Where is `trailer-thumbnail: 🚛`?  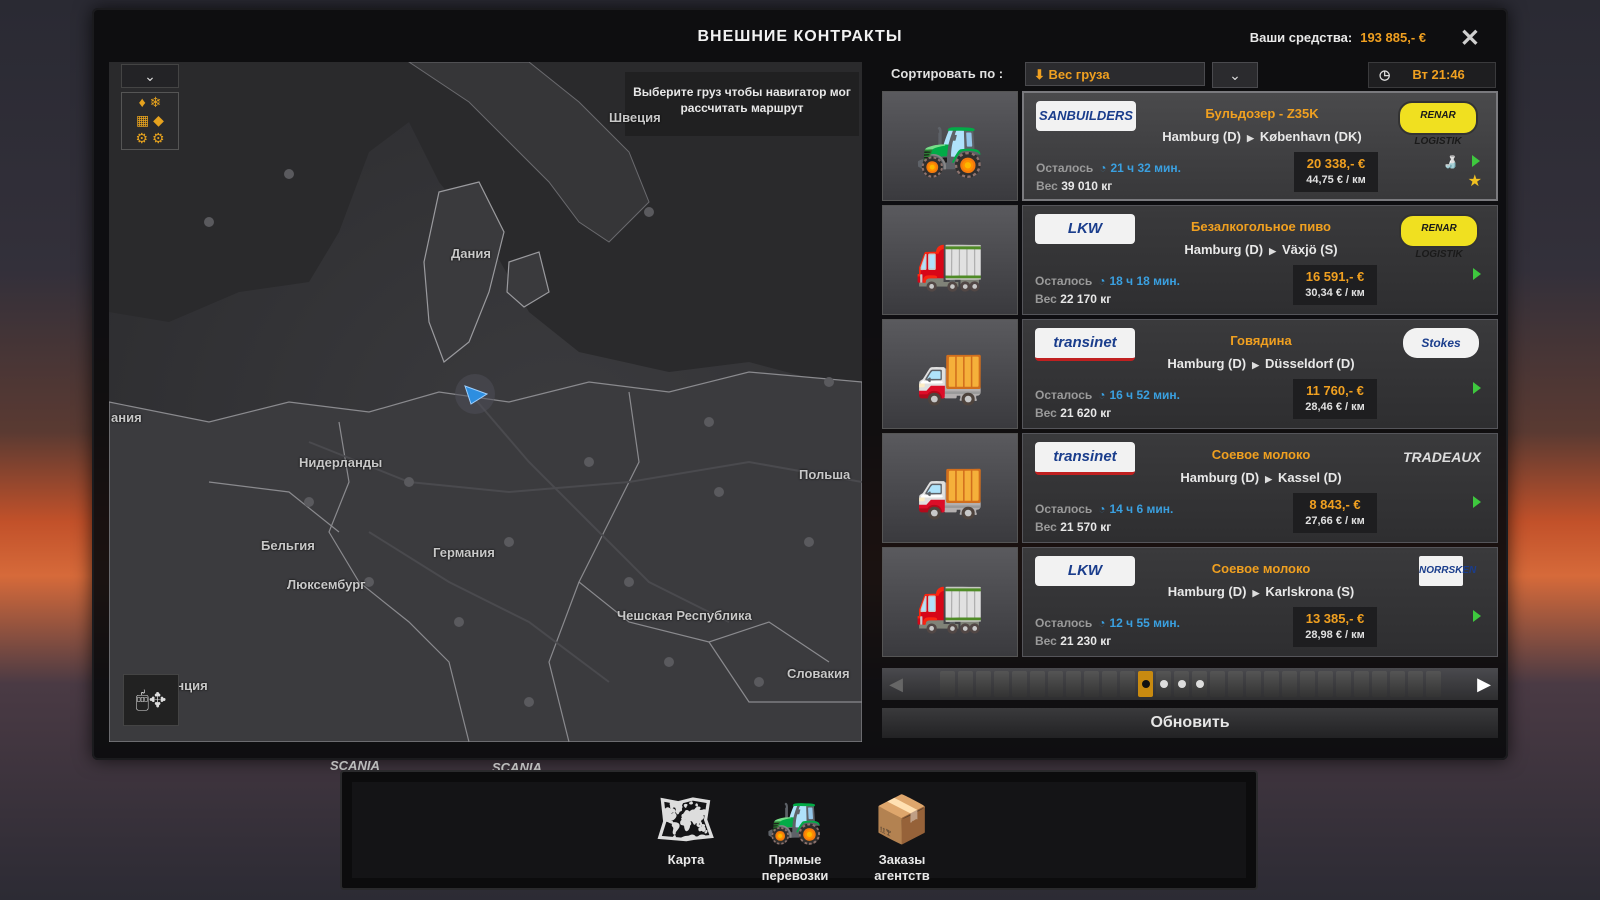 trailer-thumbnail: 🚛 is located at coordinates (950, 602).